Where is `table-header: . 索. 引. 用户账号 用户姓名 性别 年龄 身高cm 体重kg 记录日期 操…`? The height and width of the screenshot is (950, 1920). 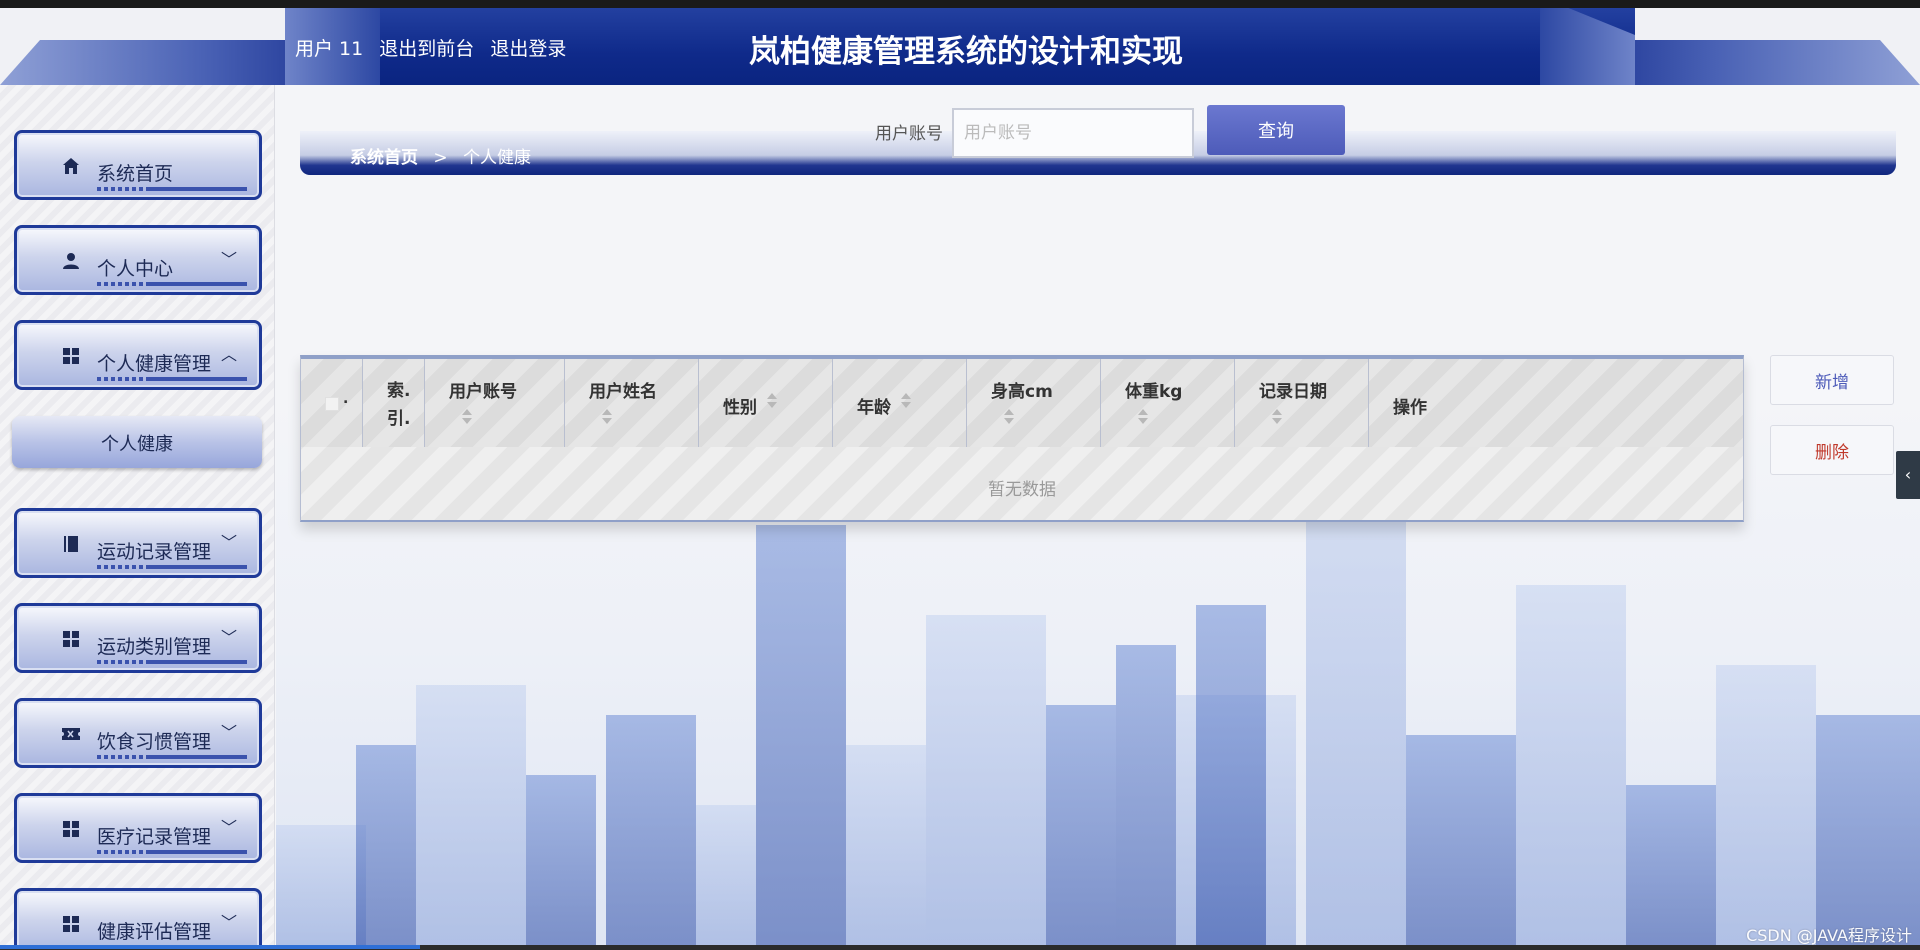
table-header: . 索. 引. 用户账号 用户姓名 性别 年龄 身高cm 体重kg 记录日期 操… is located at coordinates (1022, 403).